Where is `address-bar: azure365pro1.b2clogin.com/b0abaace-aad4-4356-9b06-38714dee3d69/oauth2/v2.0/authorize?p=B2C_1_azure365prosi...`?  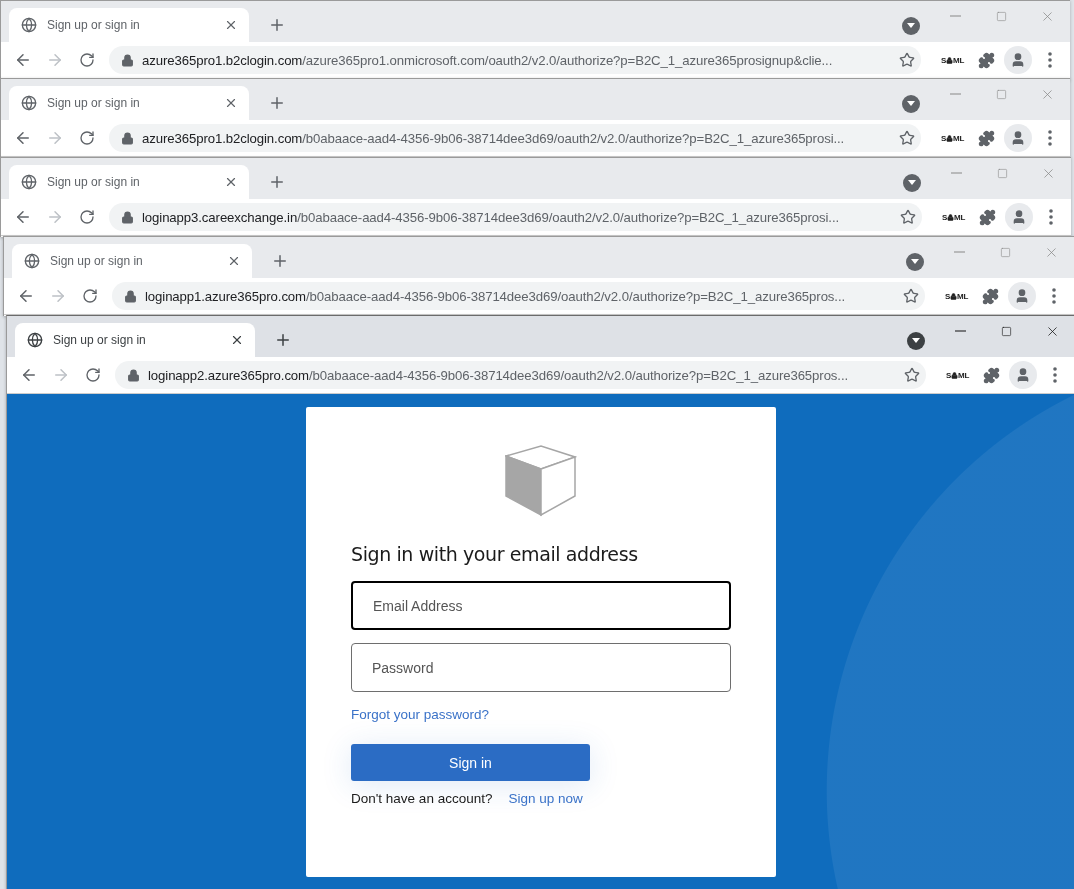 address-bar: azure365pro1.b2clogin.com/b0abaace-aad4-4356-9b06-38714dee3d69/oauth2/v2.0/authorize?p=B2C_1_azure365prosi... is located at coordinates (515, 138).